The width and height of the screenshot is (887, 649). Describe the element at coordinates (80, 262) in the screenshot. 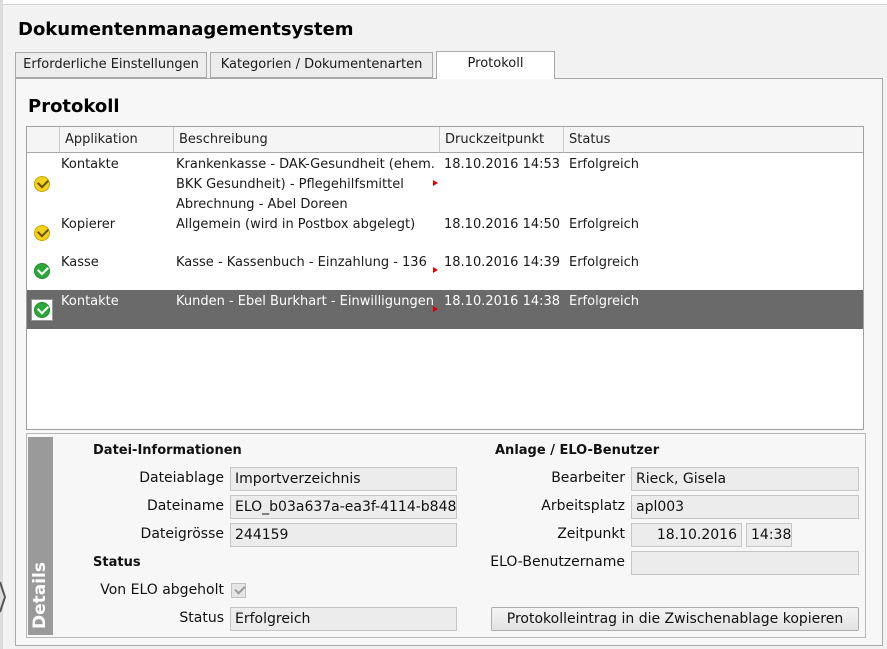

I see `cell-applikation: Kasse` at that location.